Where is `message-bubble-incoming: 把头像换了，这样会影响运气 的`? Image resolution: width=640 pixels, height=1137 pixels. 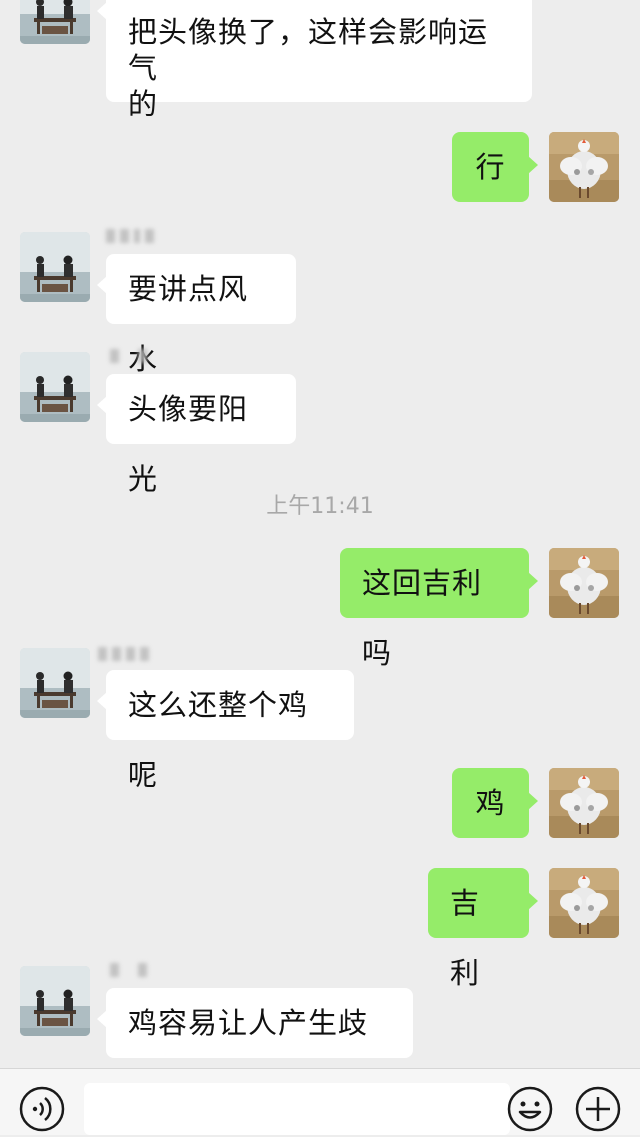 message-bubble-incoming: 把头像换了，这样会影响运气 的 is located at coordinates (314, 60).